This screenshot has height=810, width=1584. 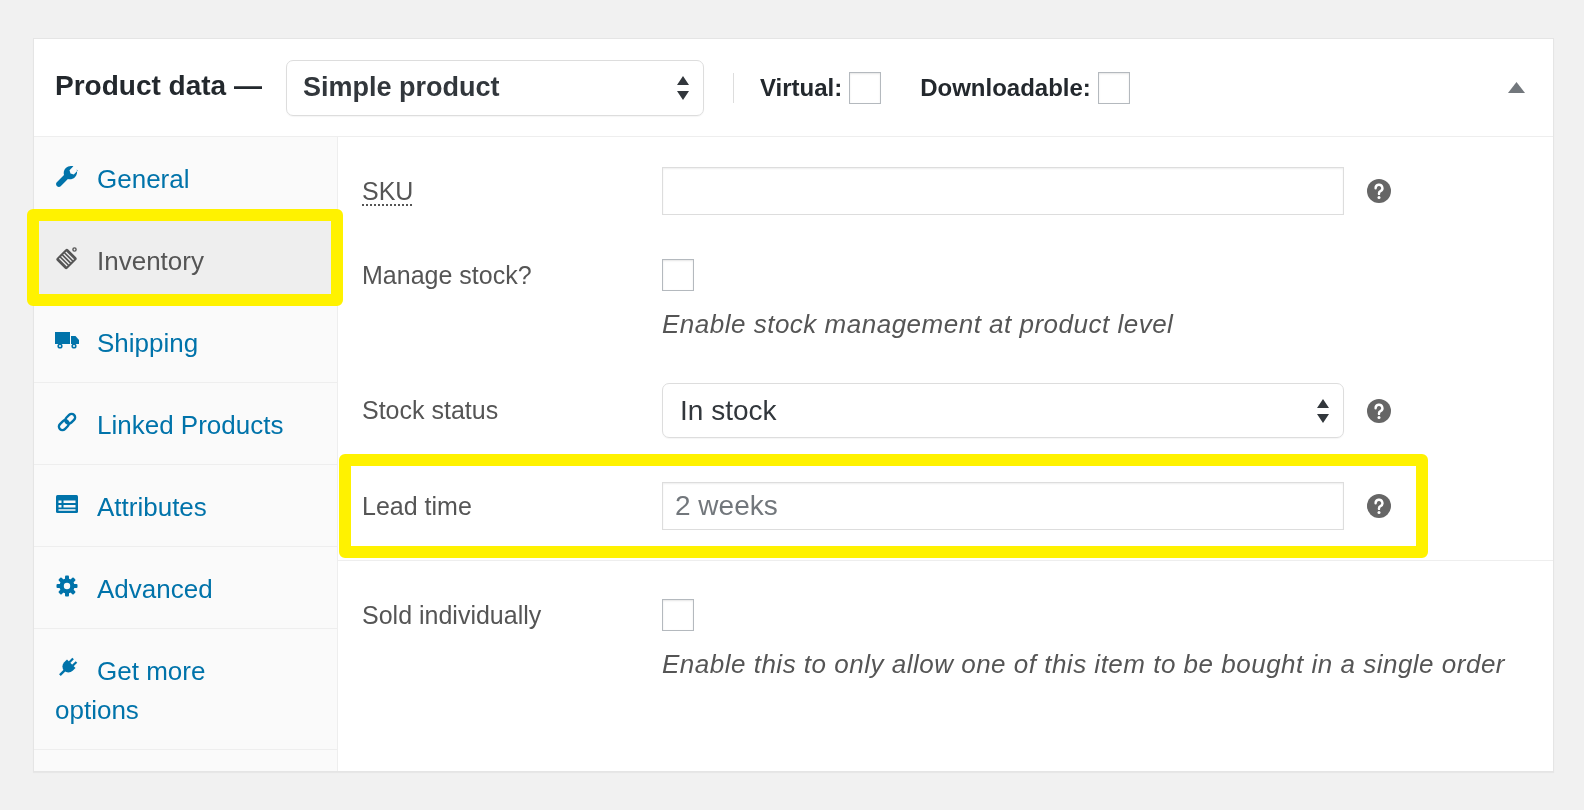 What do you see at coordinates (1003, 506) in the screenshot?
I see `text-input: 2 weeks` at bounding box center [1003, 506].